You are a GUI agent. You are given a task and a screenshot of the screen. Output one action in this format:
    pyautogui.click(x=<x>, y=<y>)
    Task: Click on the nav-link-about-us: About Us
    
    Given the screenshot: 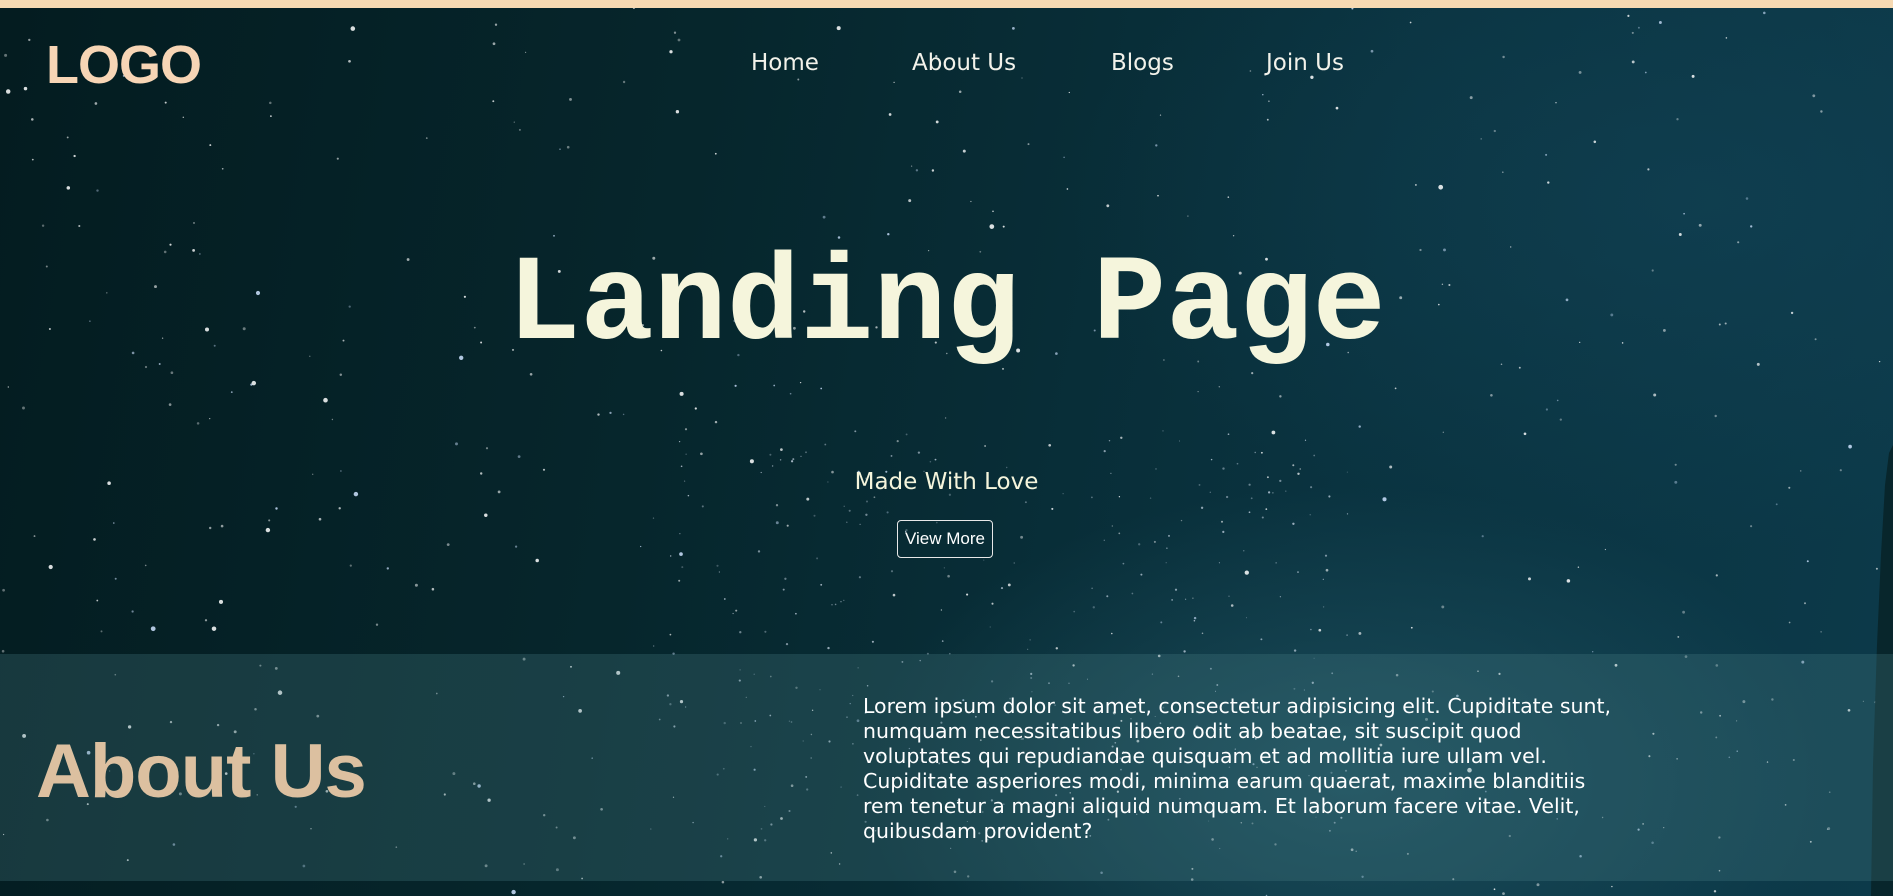 What is the action you would take?
    pyautogui.click(x=964, y=63)
    